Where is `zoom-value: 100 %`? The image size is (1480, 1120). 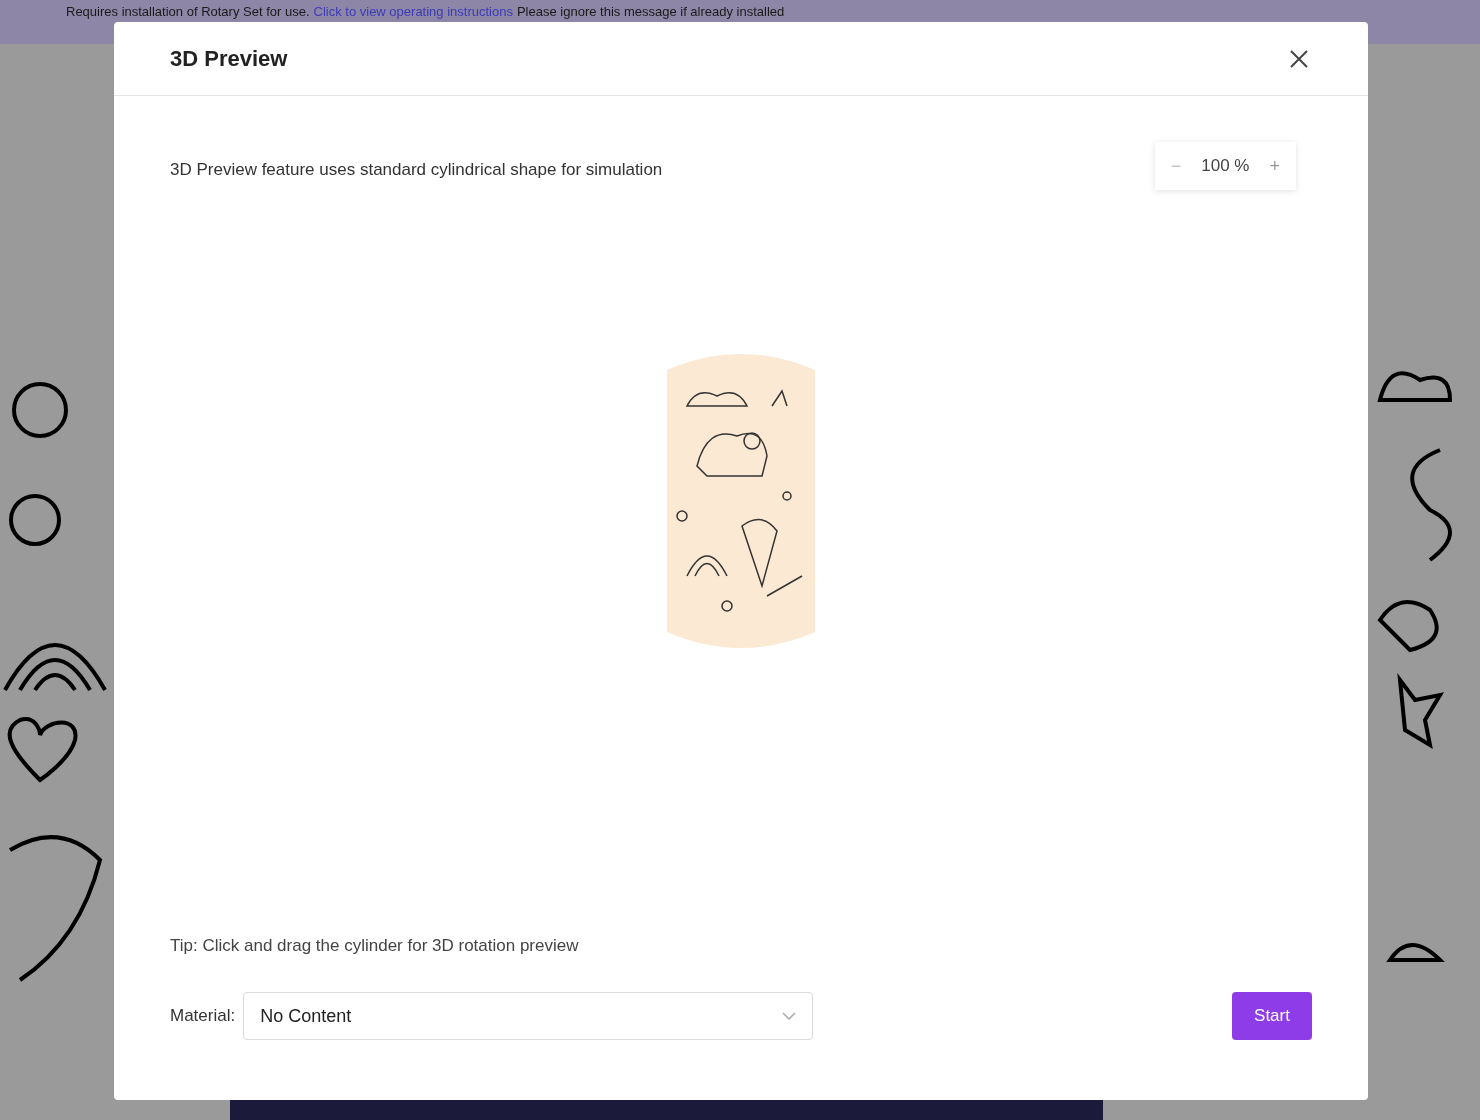
zoom-value: 100 % is located at coordinates (1225, 166).